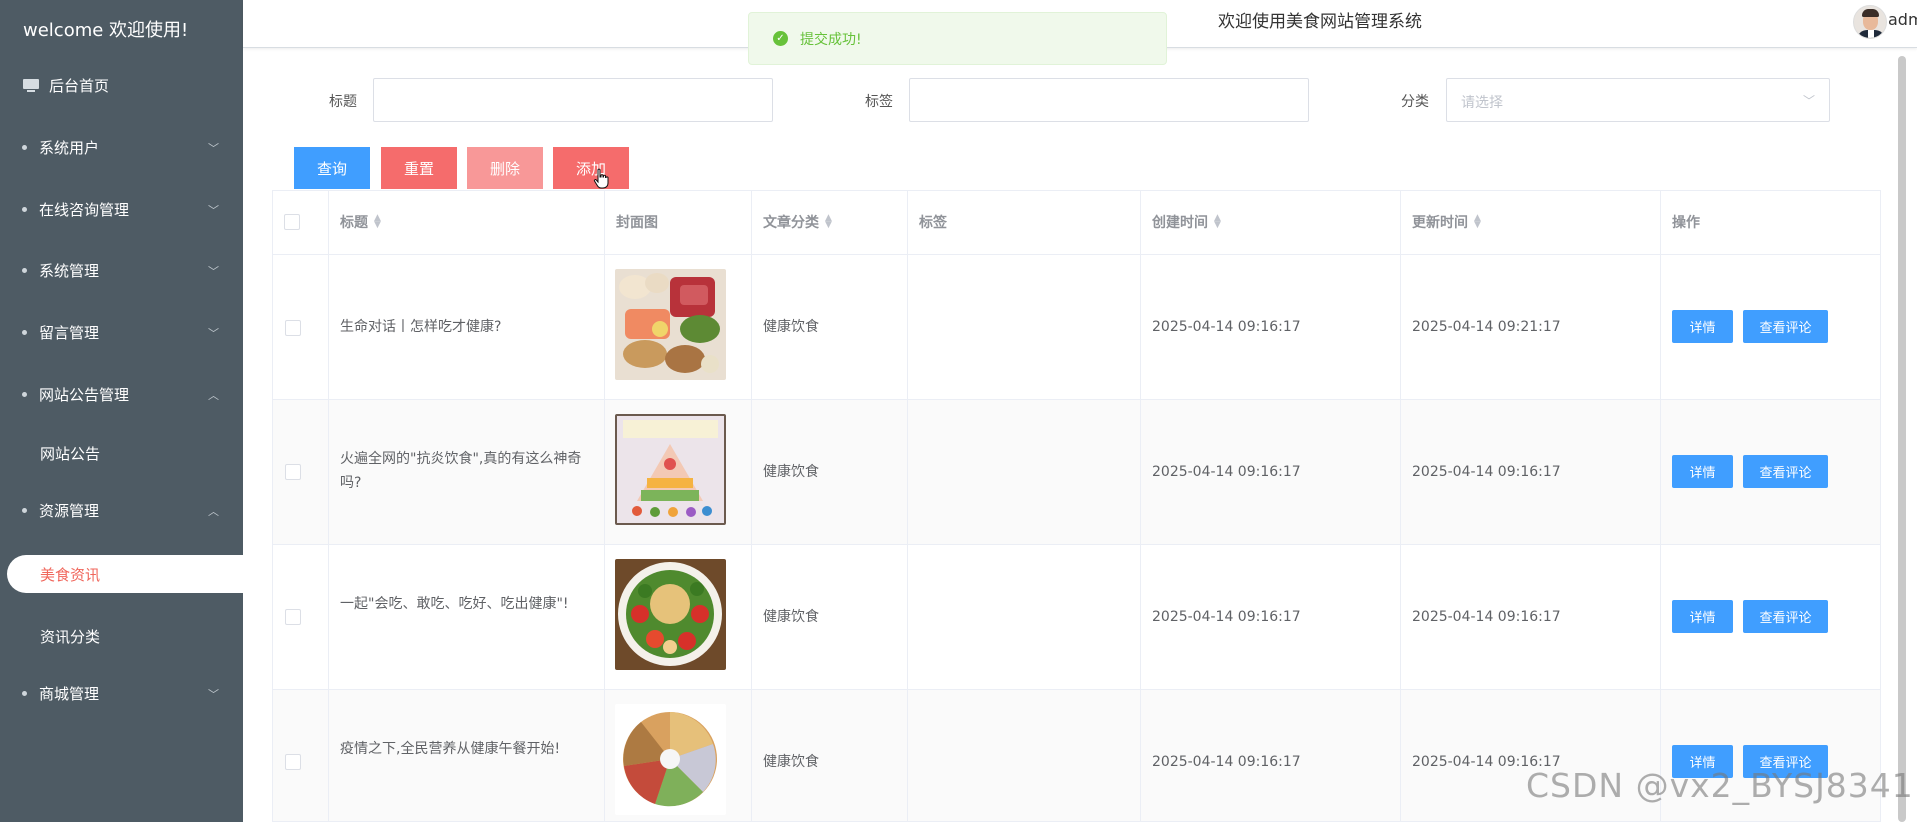  I want to click on category-placeholder: 请选择, so click(1482, 103).